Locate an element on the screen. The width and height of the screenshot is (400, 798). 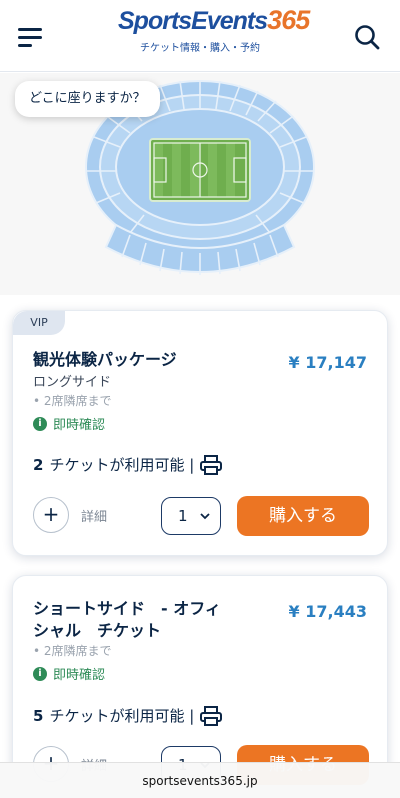
ticket-section: ロングサイド is located at coordinates (72, 382).